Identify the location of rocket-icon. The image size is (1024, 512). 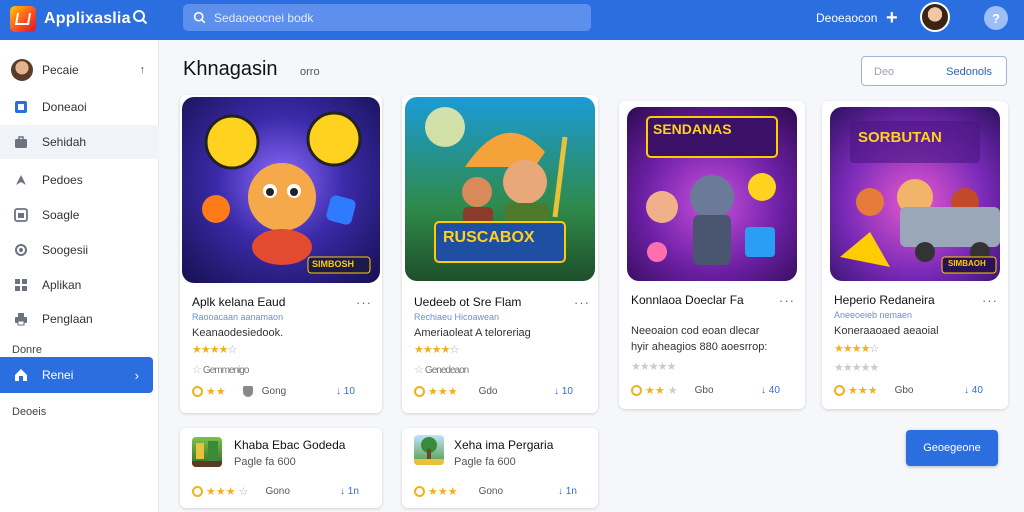
(21, 180).